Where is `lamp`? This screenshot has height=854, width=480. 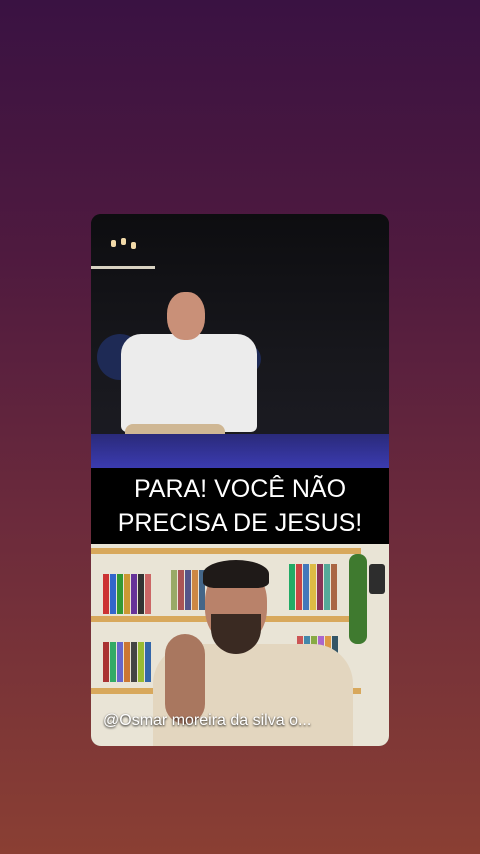 lamp is located at coordinates (377, 579).